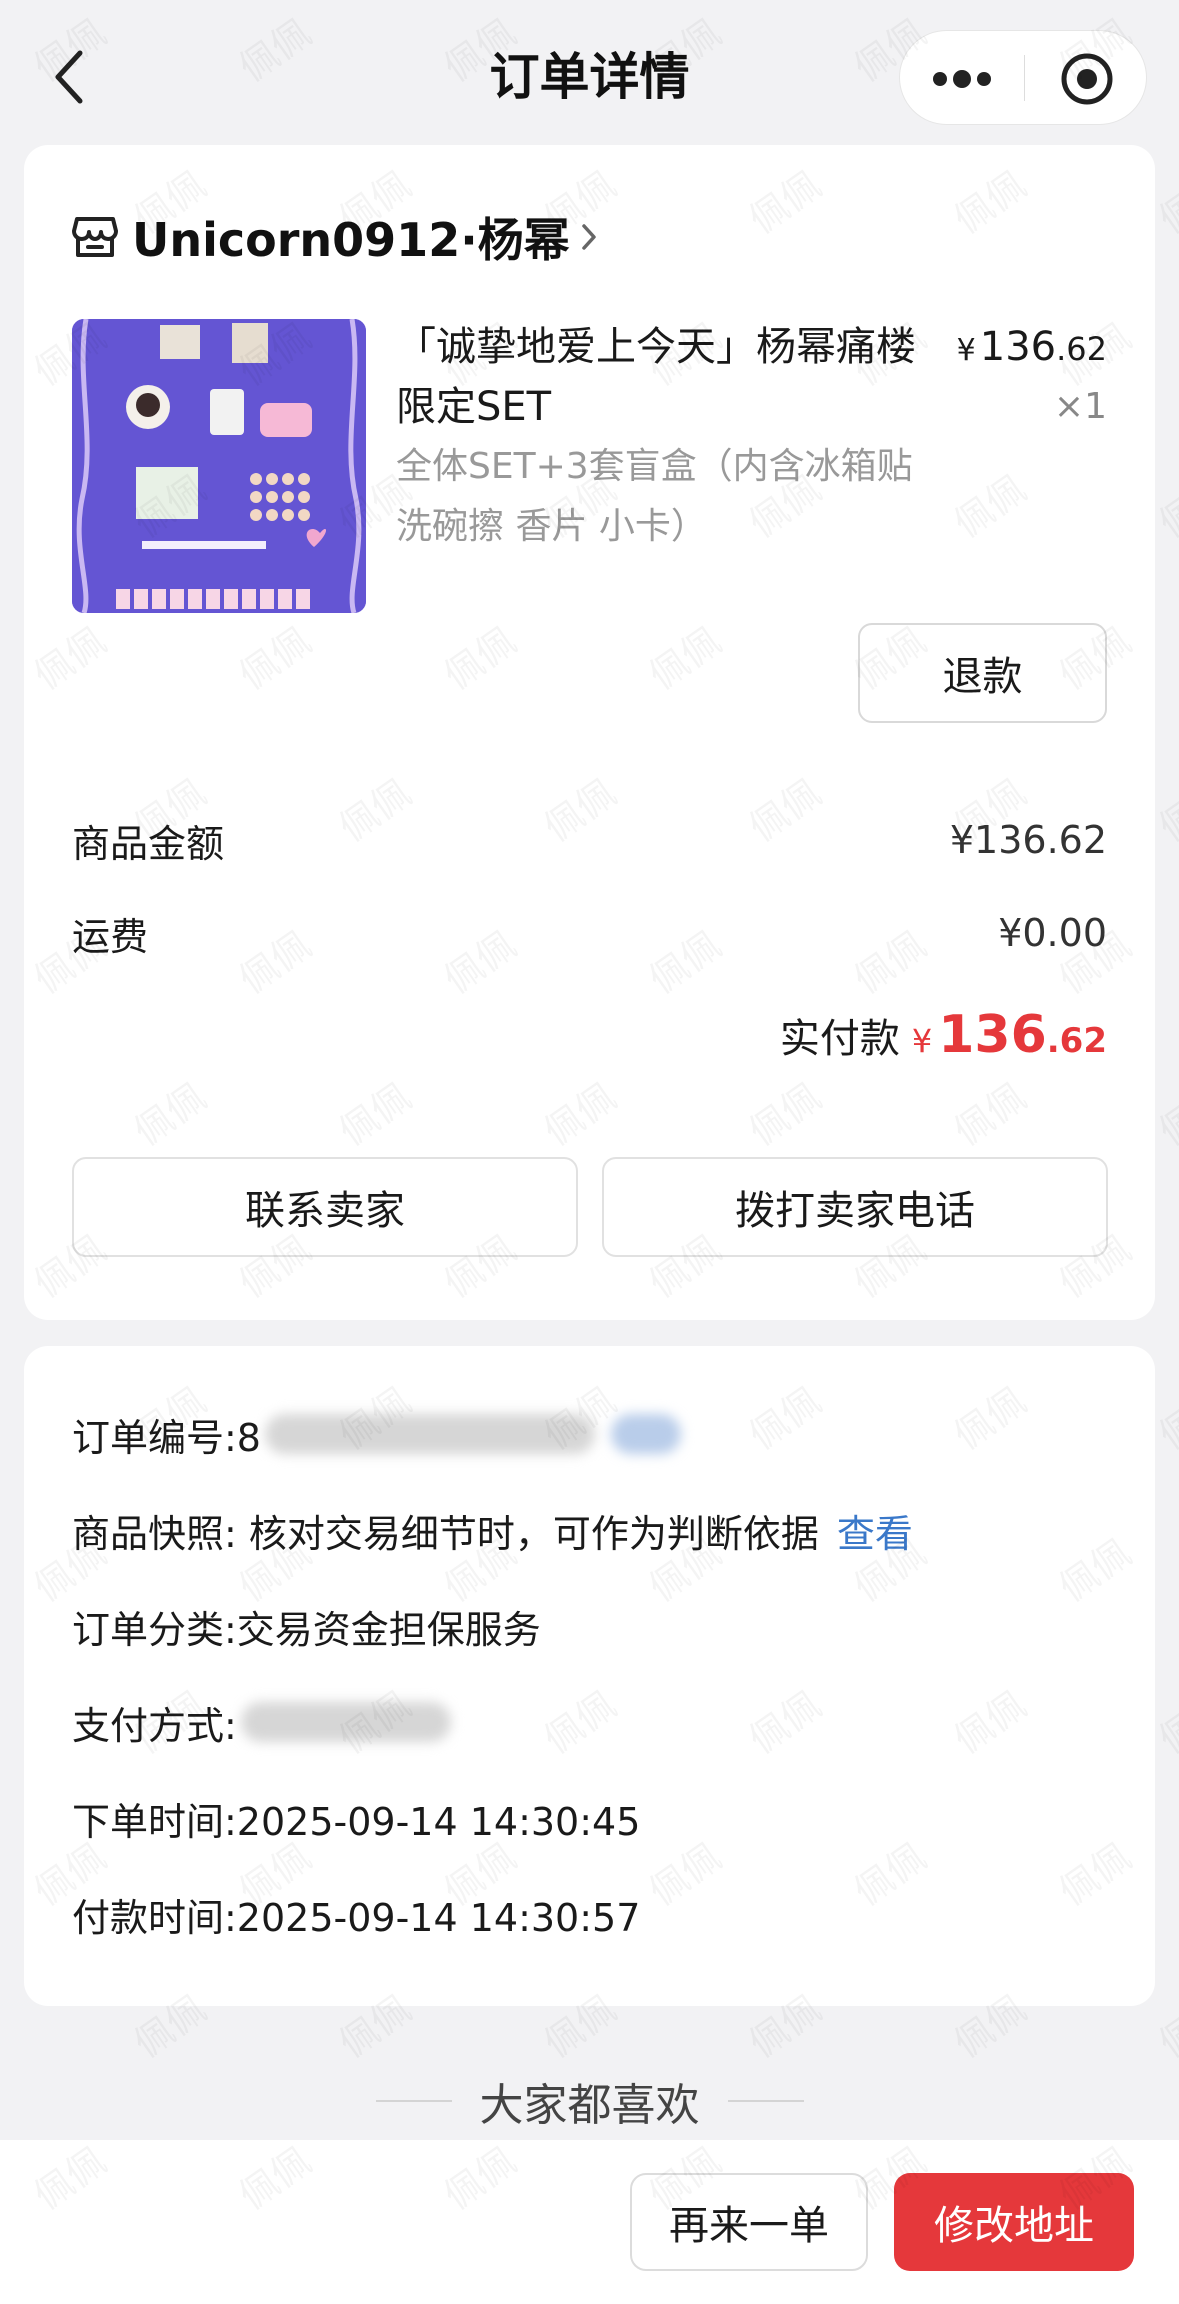 Image resolution: width=1179 pixels, height=2304 pixels. I want to click on refund-button: 退款, so click(982, 673).